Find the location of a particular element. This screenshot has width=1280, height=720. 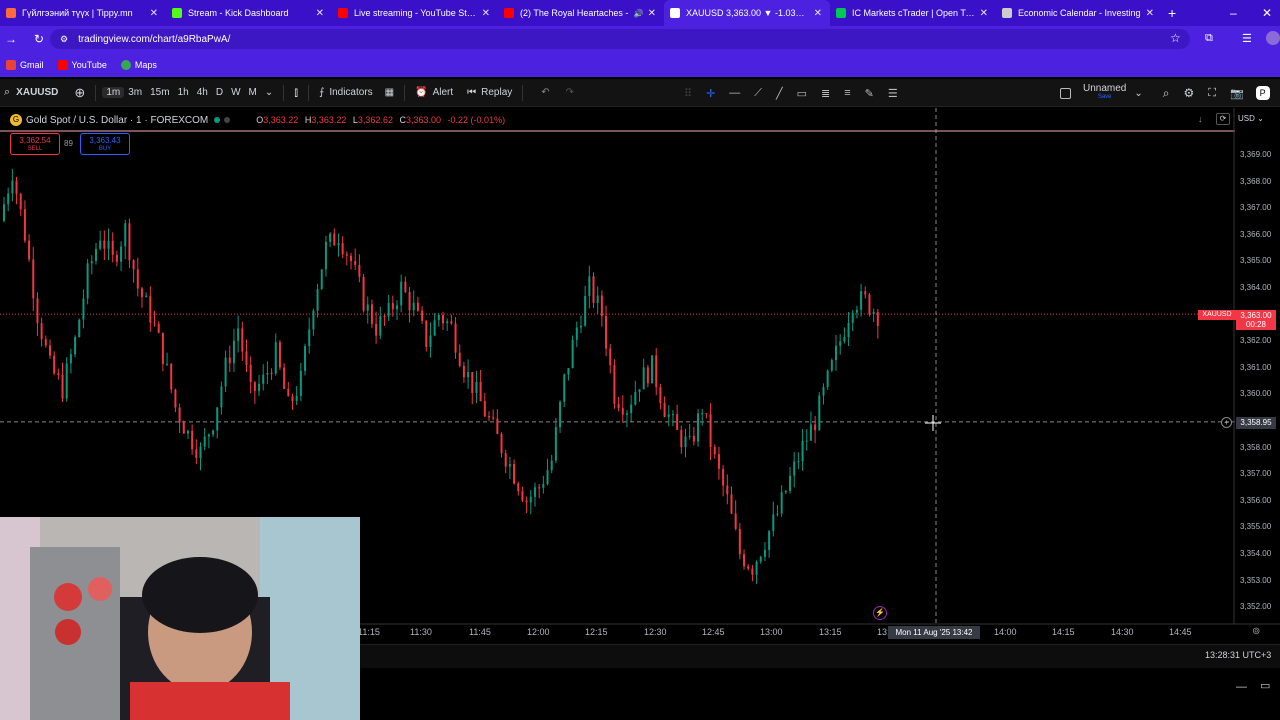

bookmark-maps: Maps is located at coordinates (138, 64).